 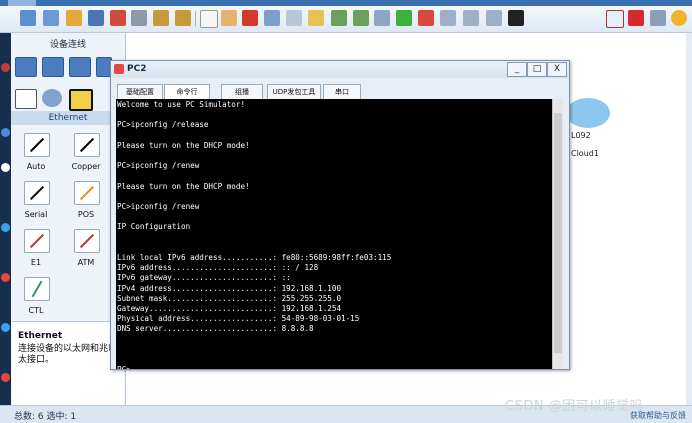 What do you see at coordinates (679, 18) in the screenshot?
I see `help-icon` at bounding box center [679, 18].